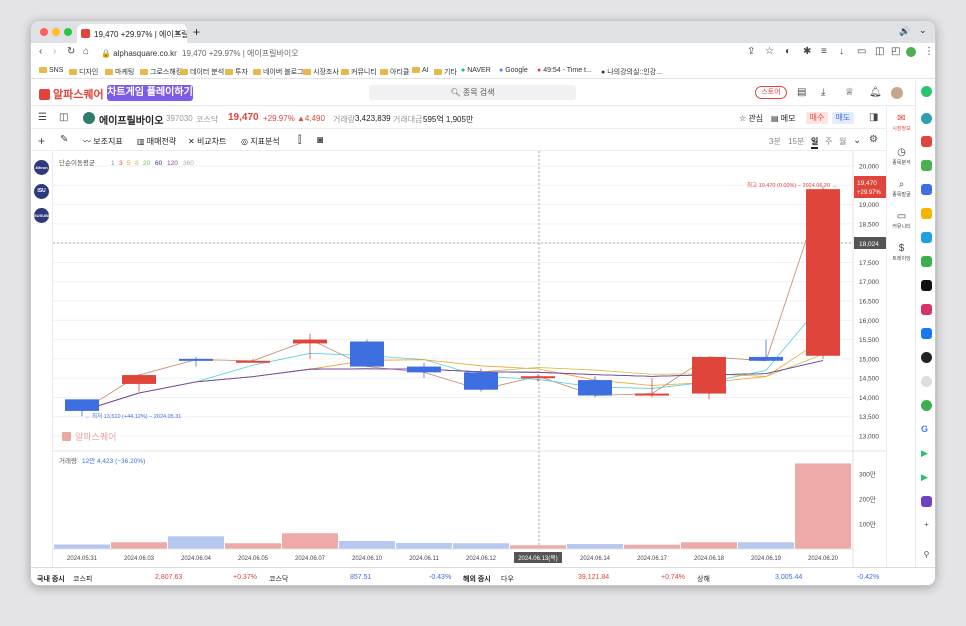  I want to click on stock-name: 에이프릴바이오, so click(131, 119).